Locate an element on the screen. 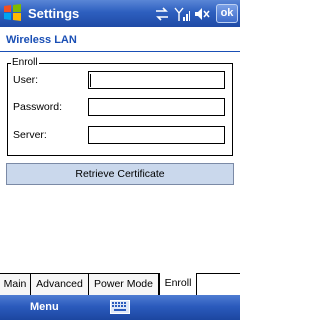 The width and height of the screenshot is (320, 320). windows-logo-icon is located at coordinates (12, 12).